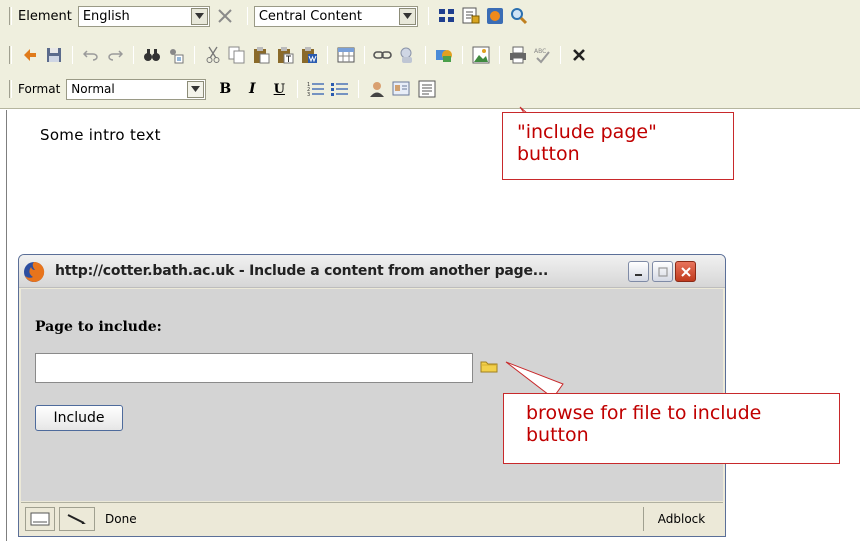  What do you see at coordinates (261, 55) in the screenshot?
I see `paste-icon` at bounding box center [261, 55].